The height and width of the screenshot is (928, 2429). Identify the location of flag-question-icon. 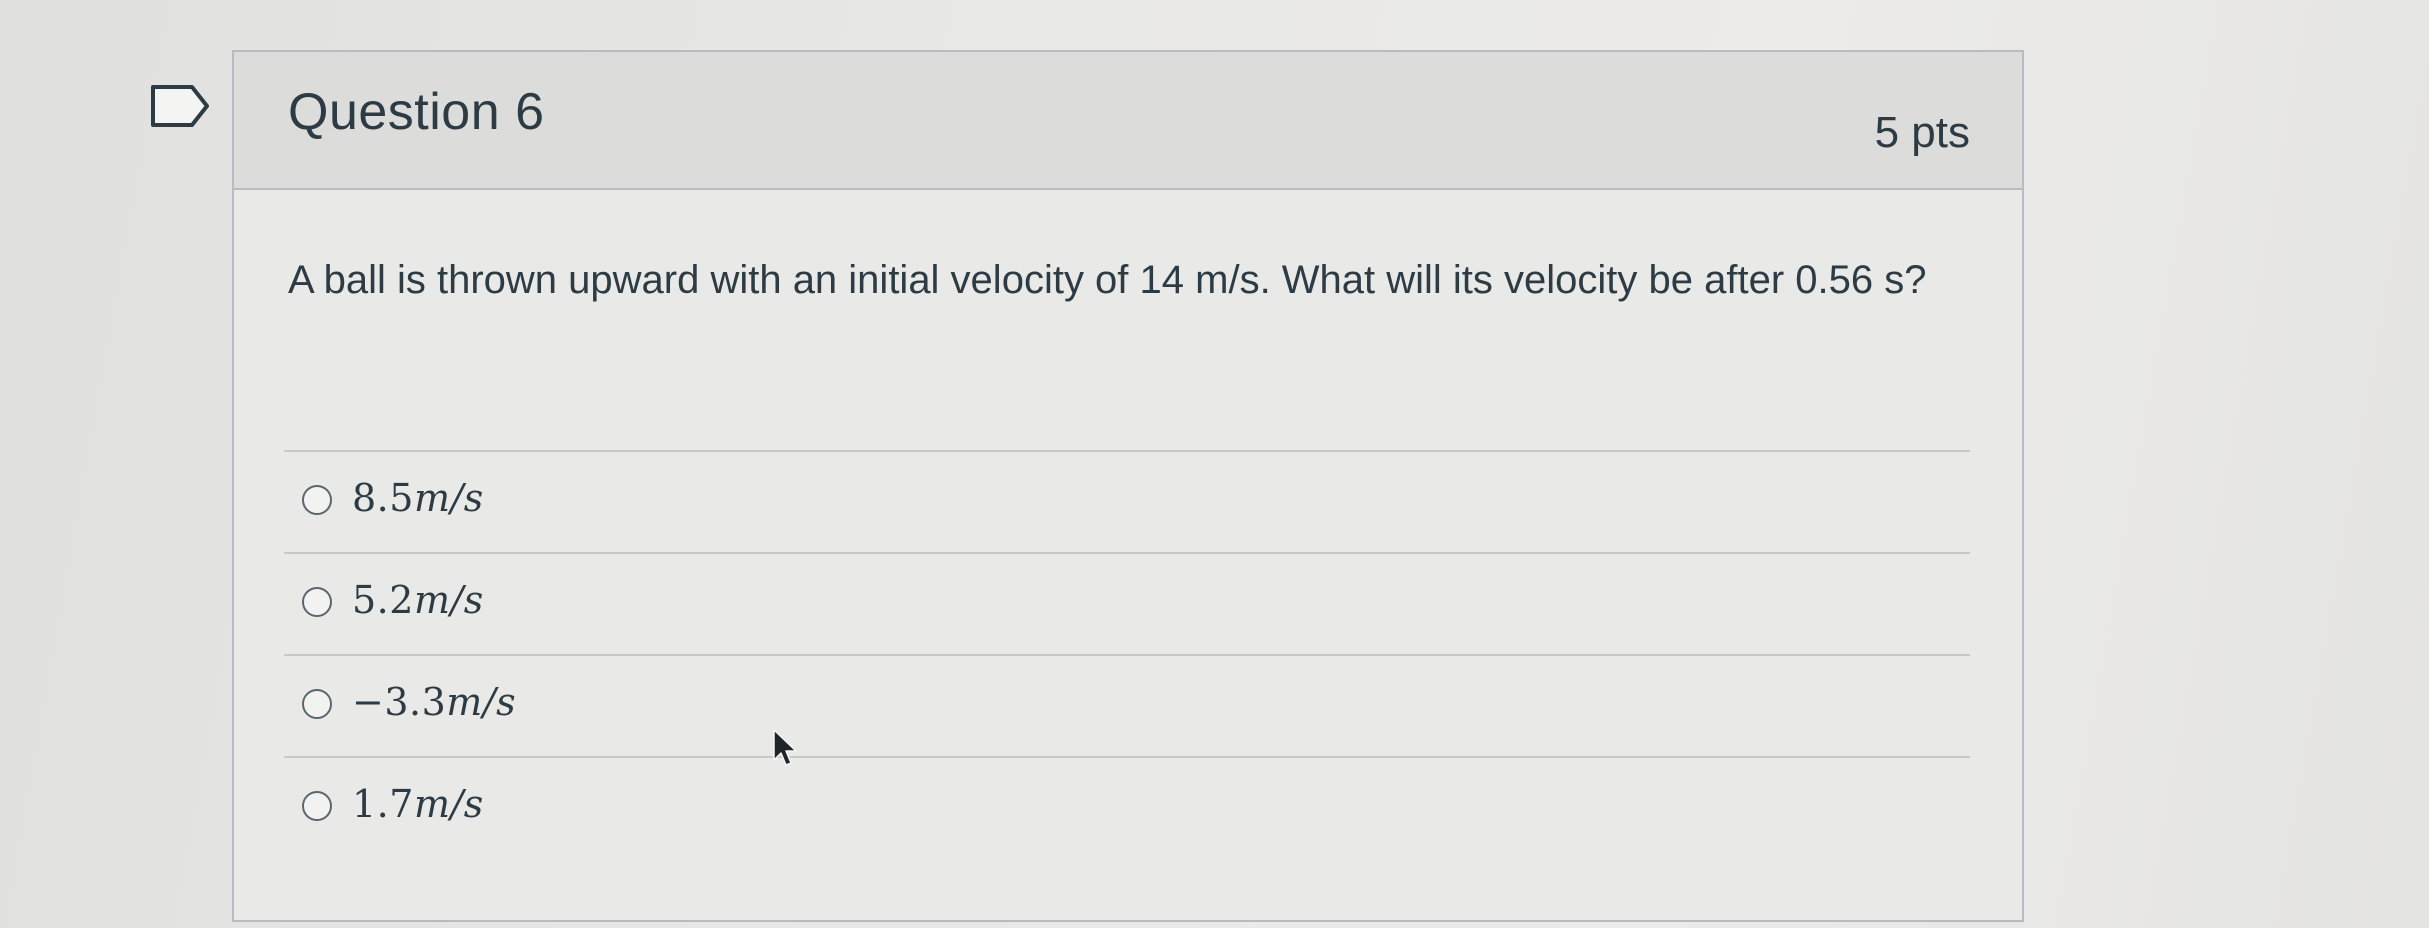
(180, 106).